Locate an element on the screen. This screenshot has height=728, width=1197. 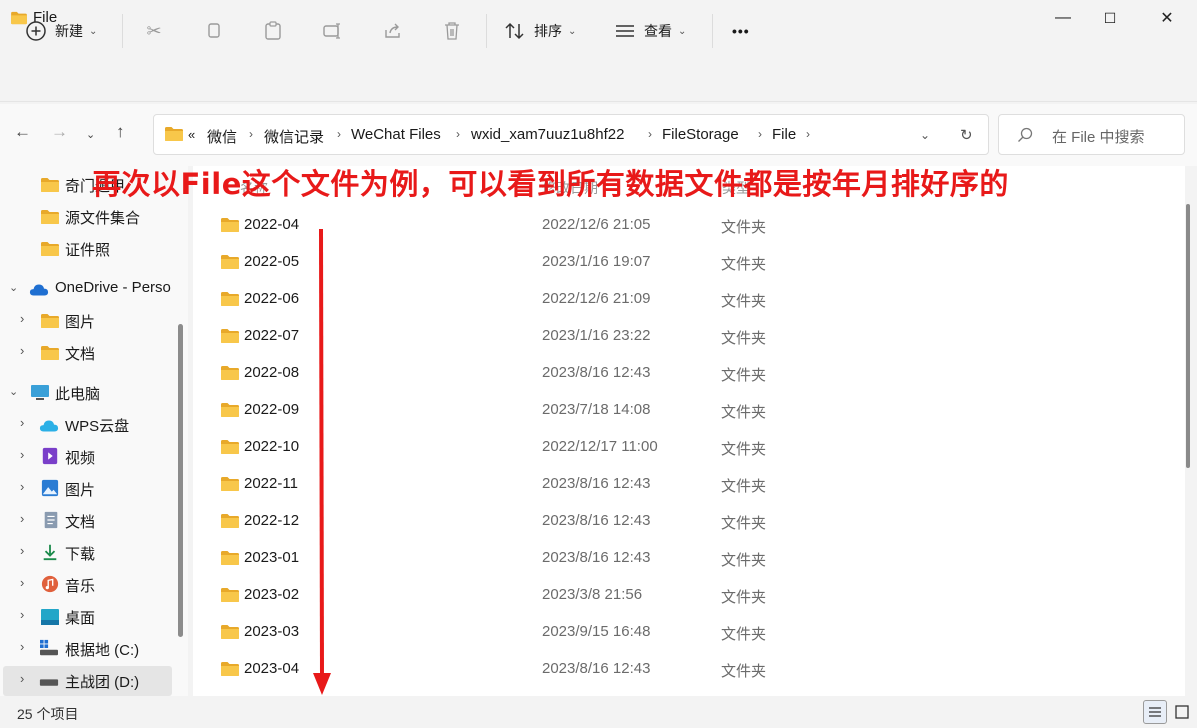
breadcrumb-item: WeChat Files is located at coordinates (396, 134).